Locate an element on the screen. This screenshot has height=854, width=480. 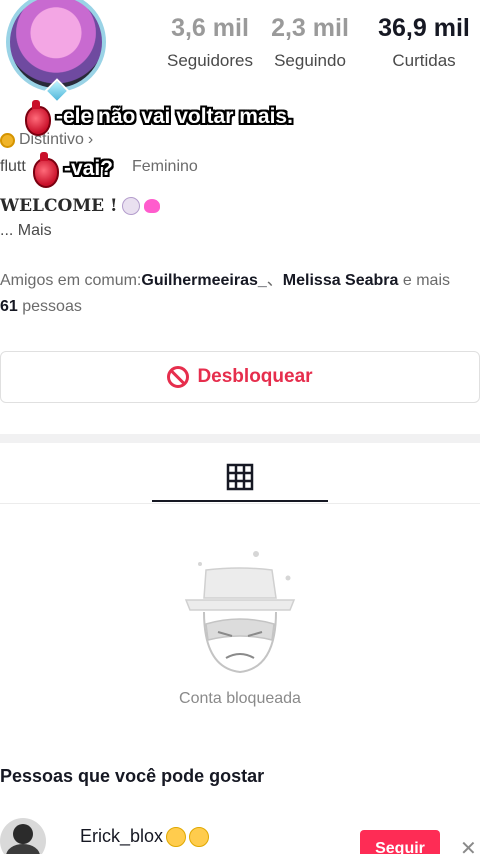
badge-icon is located at coordinates (7, 140).